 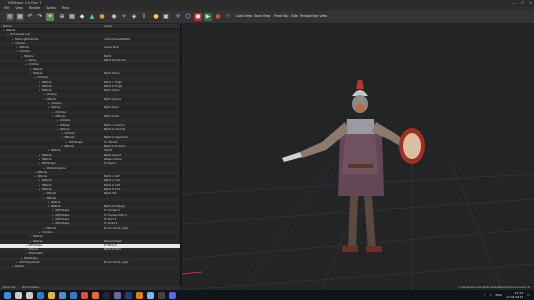 What do you see at coordinates (360, 108) in the screenshot?
I see `face` at bounding box center [360, 108].